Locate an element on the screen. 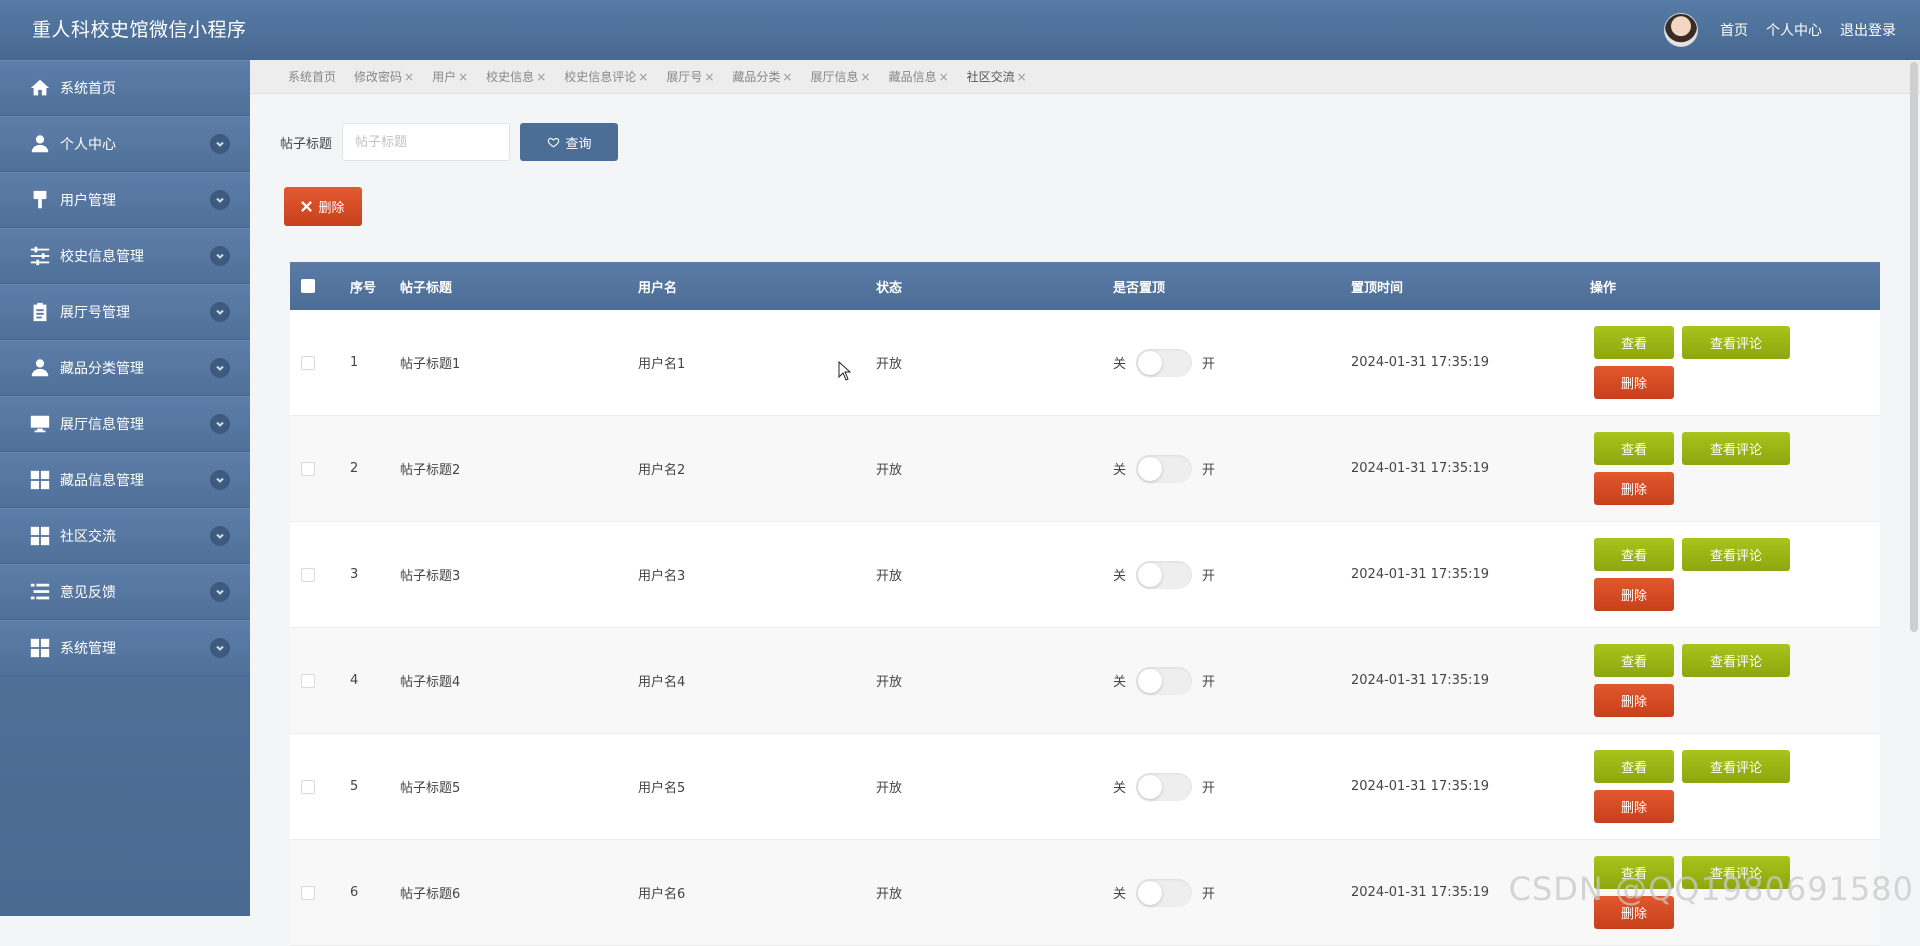 This screenshot has height=946, width=1920. row-username: 用户名6 is located at coordinates (662, 894).